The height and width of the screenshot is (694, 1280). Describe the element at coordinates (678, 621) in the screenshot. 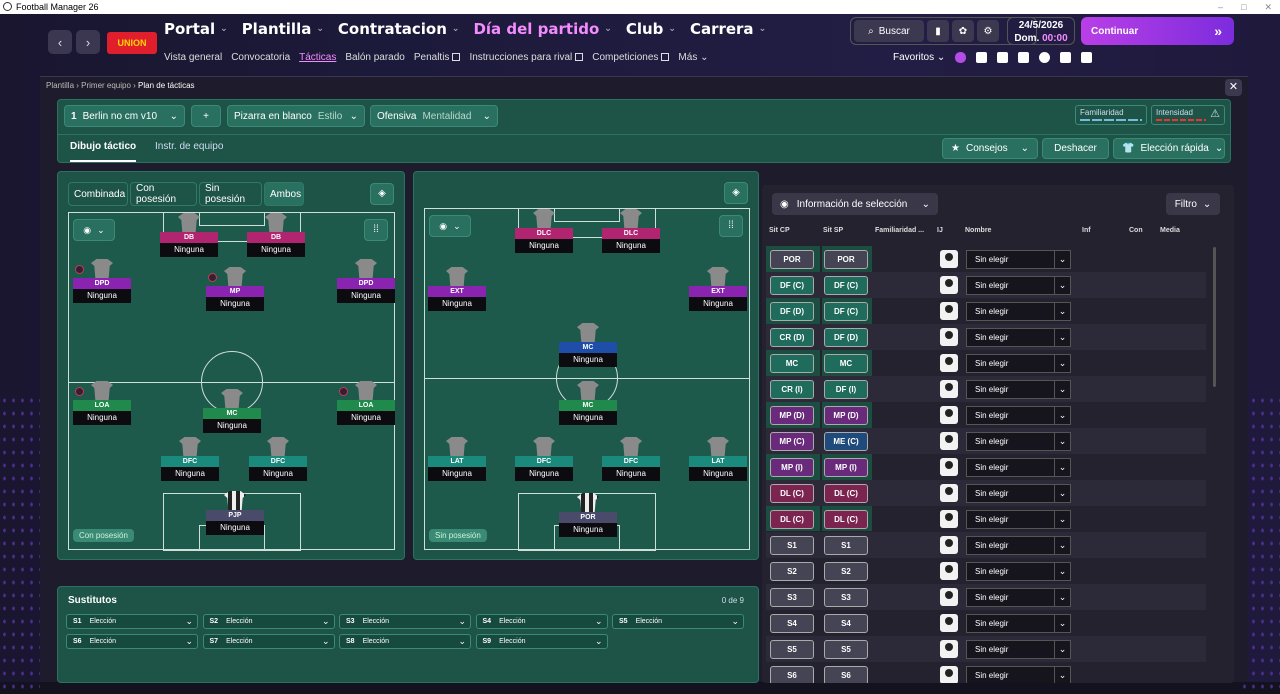

I see `substitute-slot-S5: S5 Elección ⌄` at that location.